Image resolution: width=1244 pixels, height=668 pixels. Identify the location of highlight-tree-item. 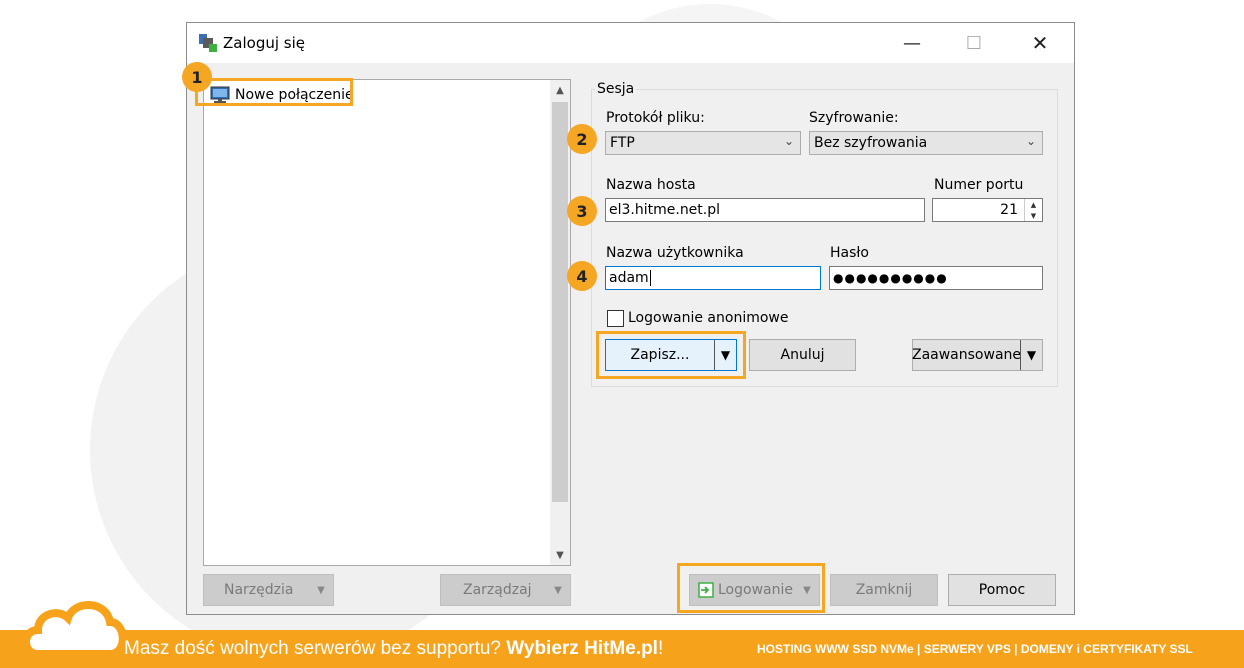
(274, 92).